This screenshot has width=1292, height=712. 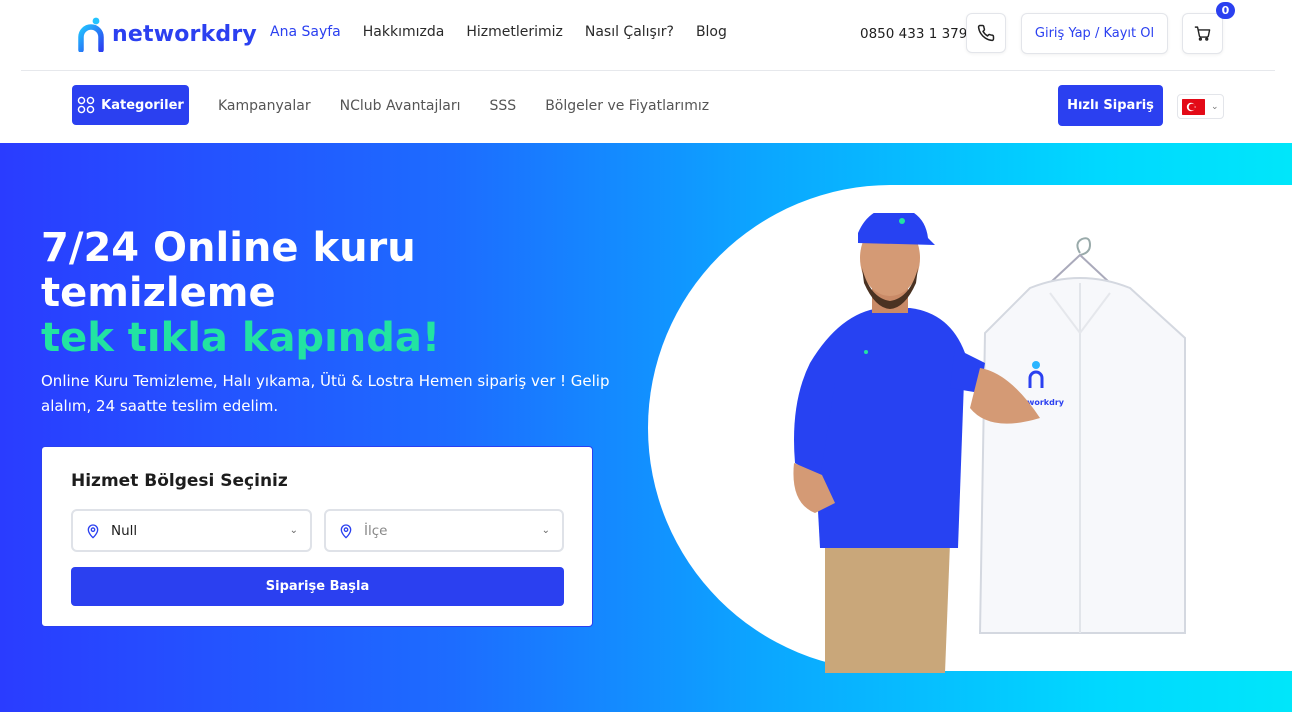 I want to click on nav-campaigns: Kampanyalar, so click(x=264, y=106).